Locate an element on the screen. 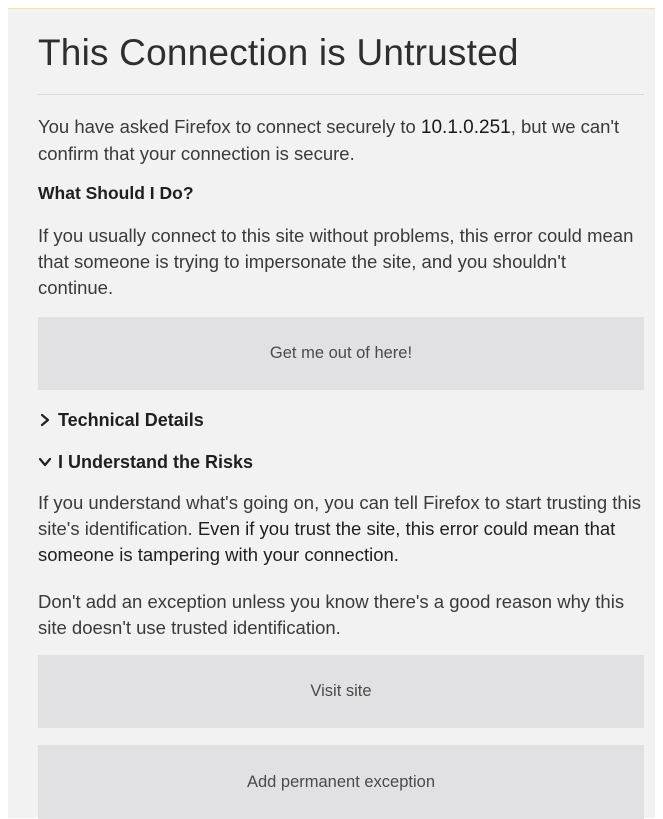 Image resolution: width=663 pixels, height=819 pixels. what-should-i-do-heading: What Should I Do? is located at coordinates (116, 193).